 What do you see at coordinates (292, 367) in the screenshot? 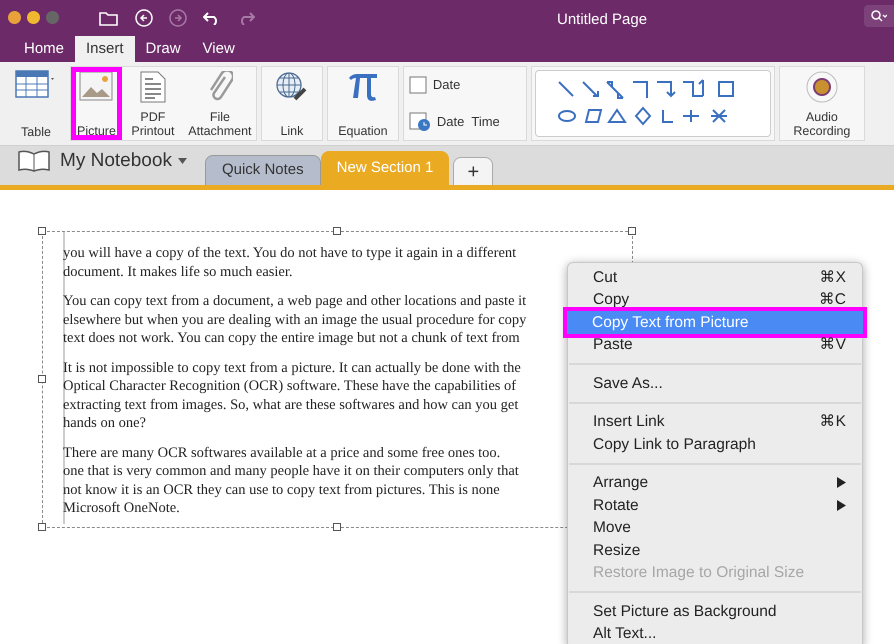
I see `text-line: It is not impossible to copy text from a picture. It can actually be done with the` at bounding box center [292, 367].